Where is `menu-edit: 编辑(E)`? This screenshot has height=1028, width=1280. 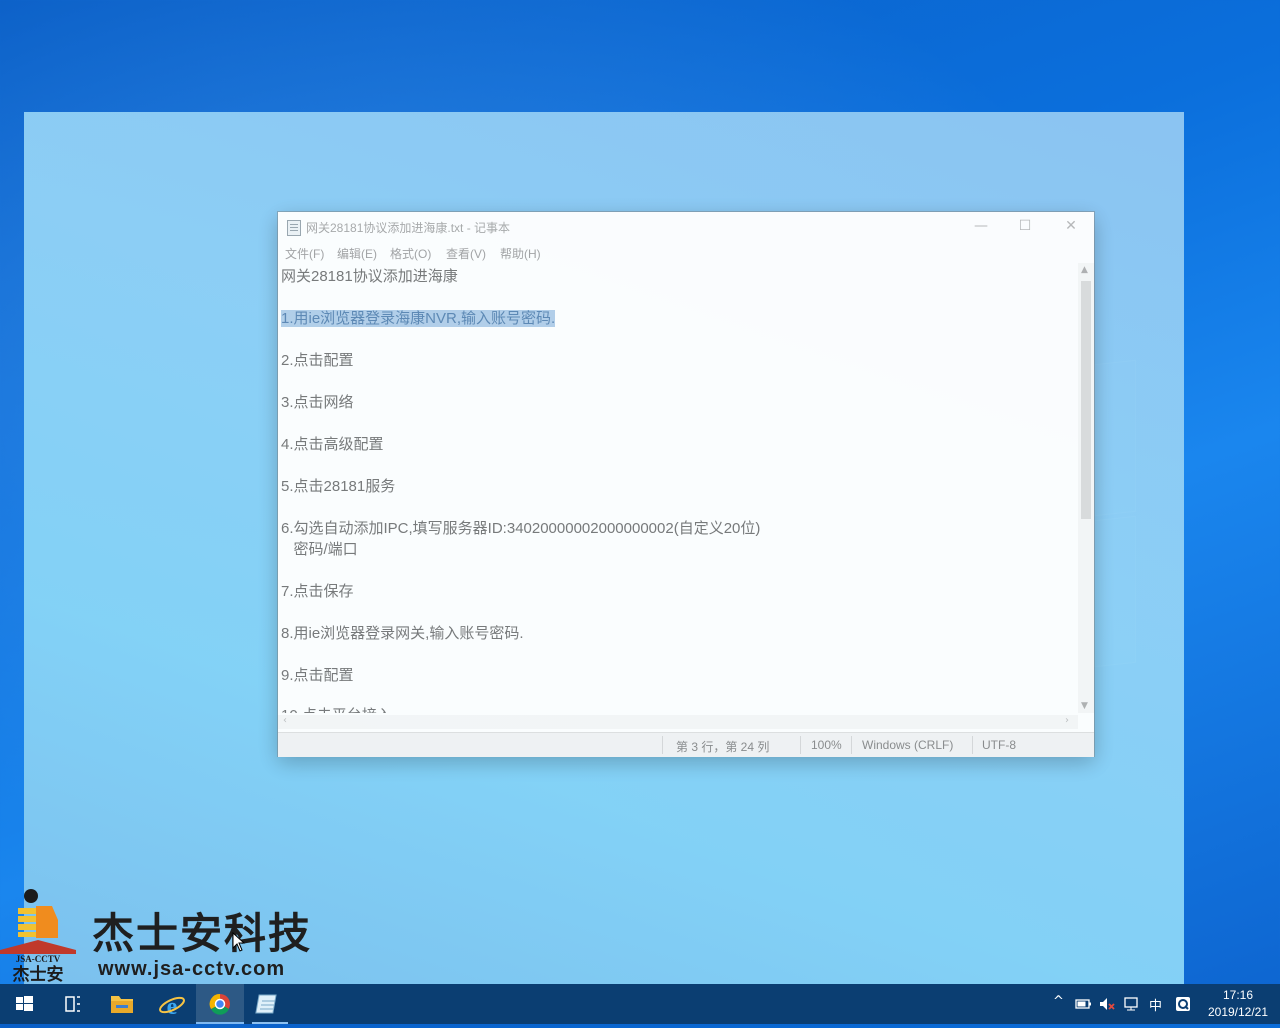
menu-edit: 编辑(E) is located at coordinates (357, 253).